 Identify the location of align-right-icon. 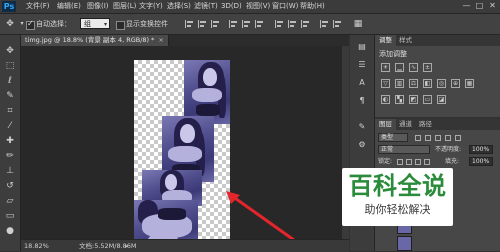
(260, 24).